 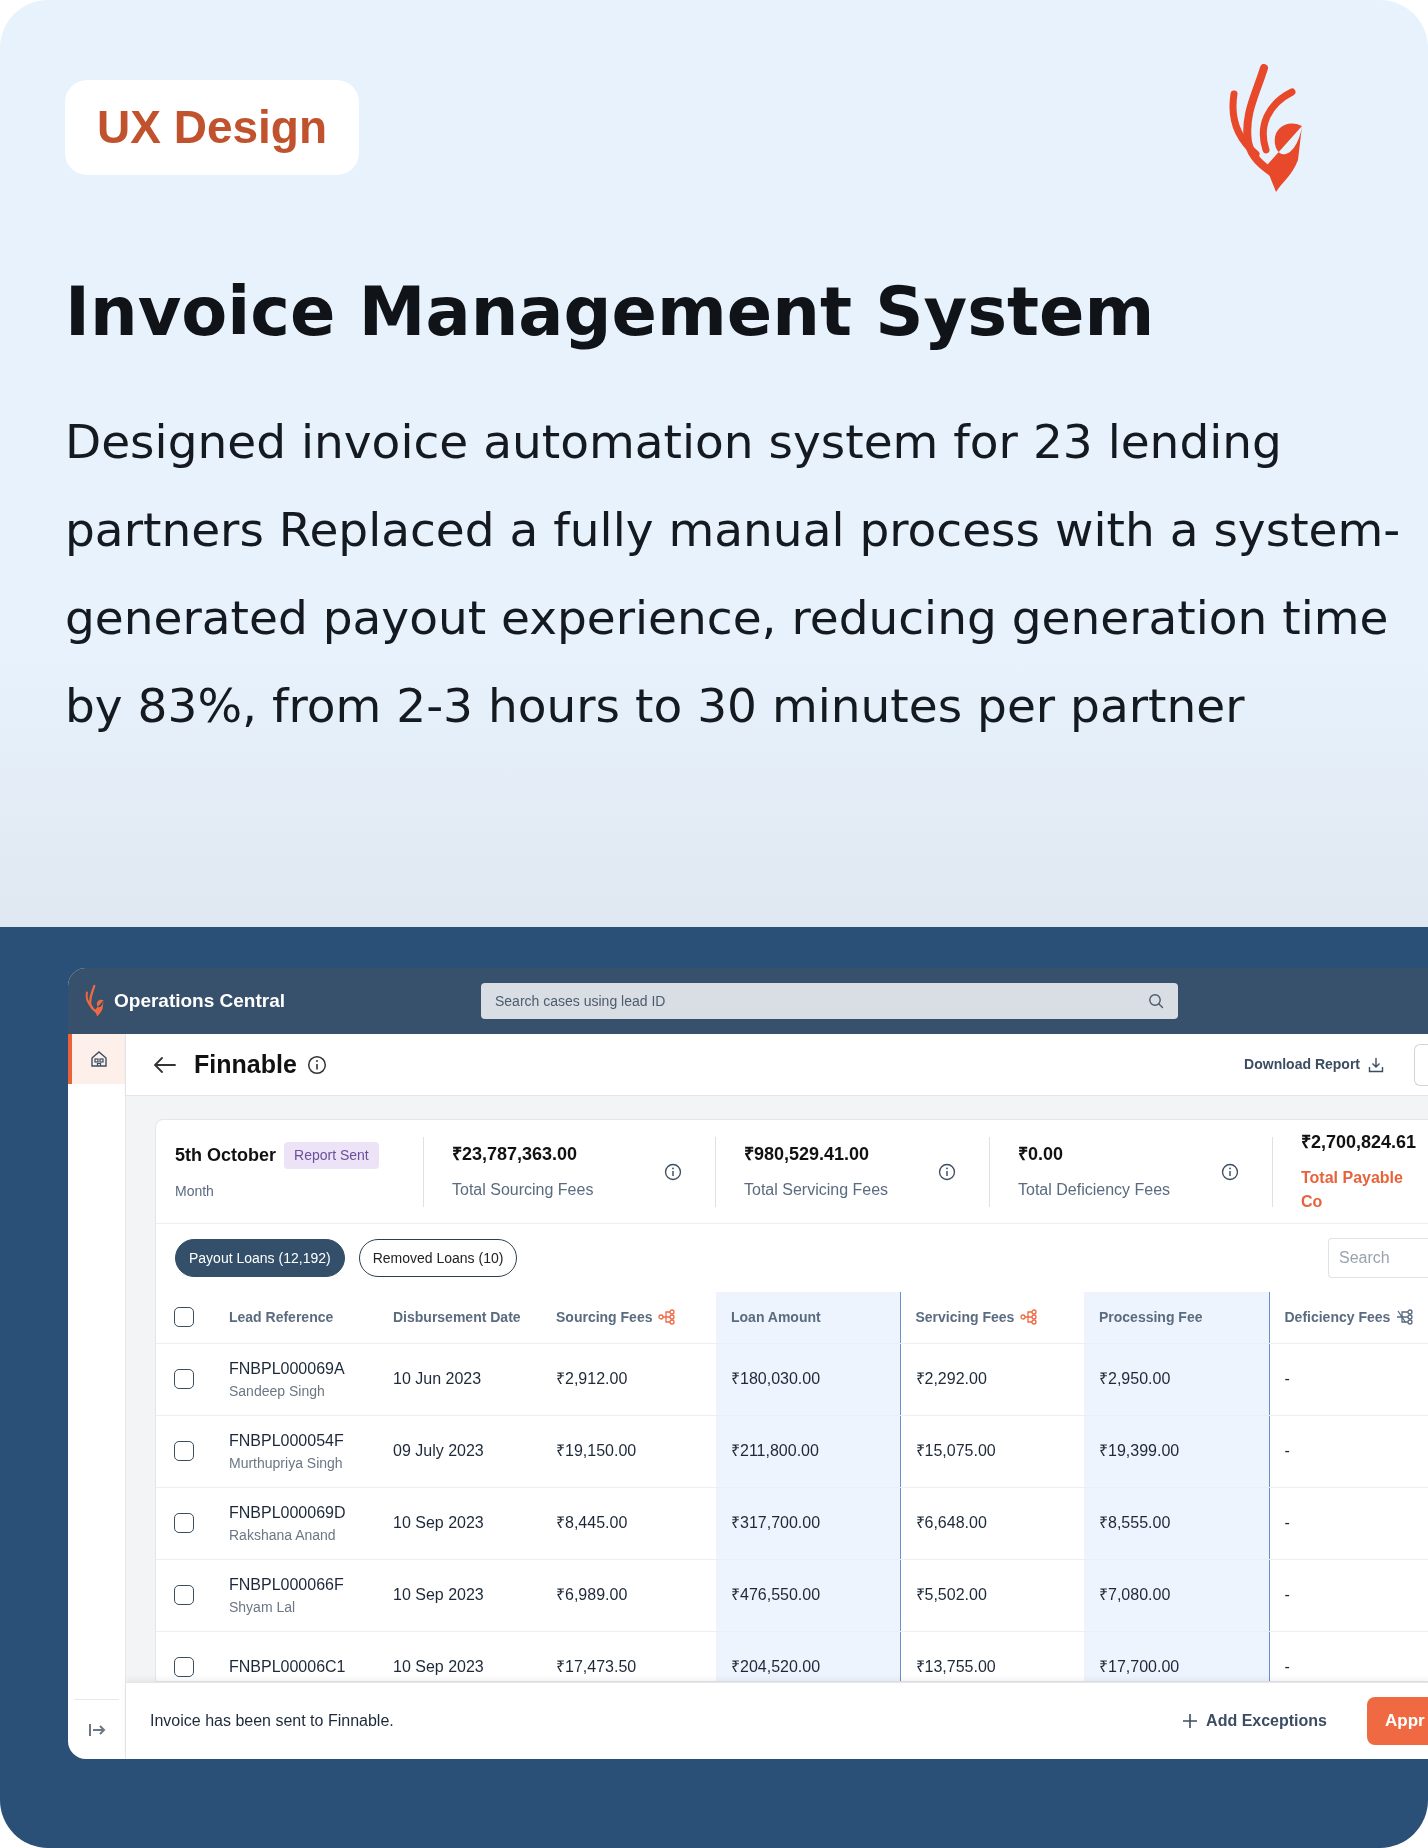 What do you see at coordinates (331, 1155) in the screenshot?
I see `status-badge: Report Sent` at bounding box center [331, 1155].